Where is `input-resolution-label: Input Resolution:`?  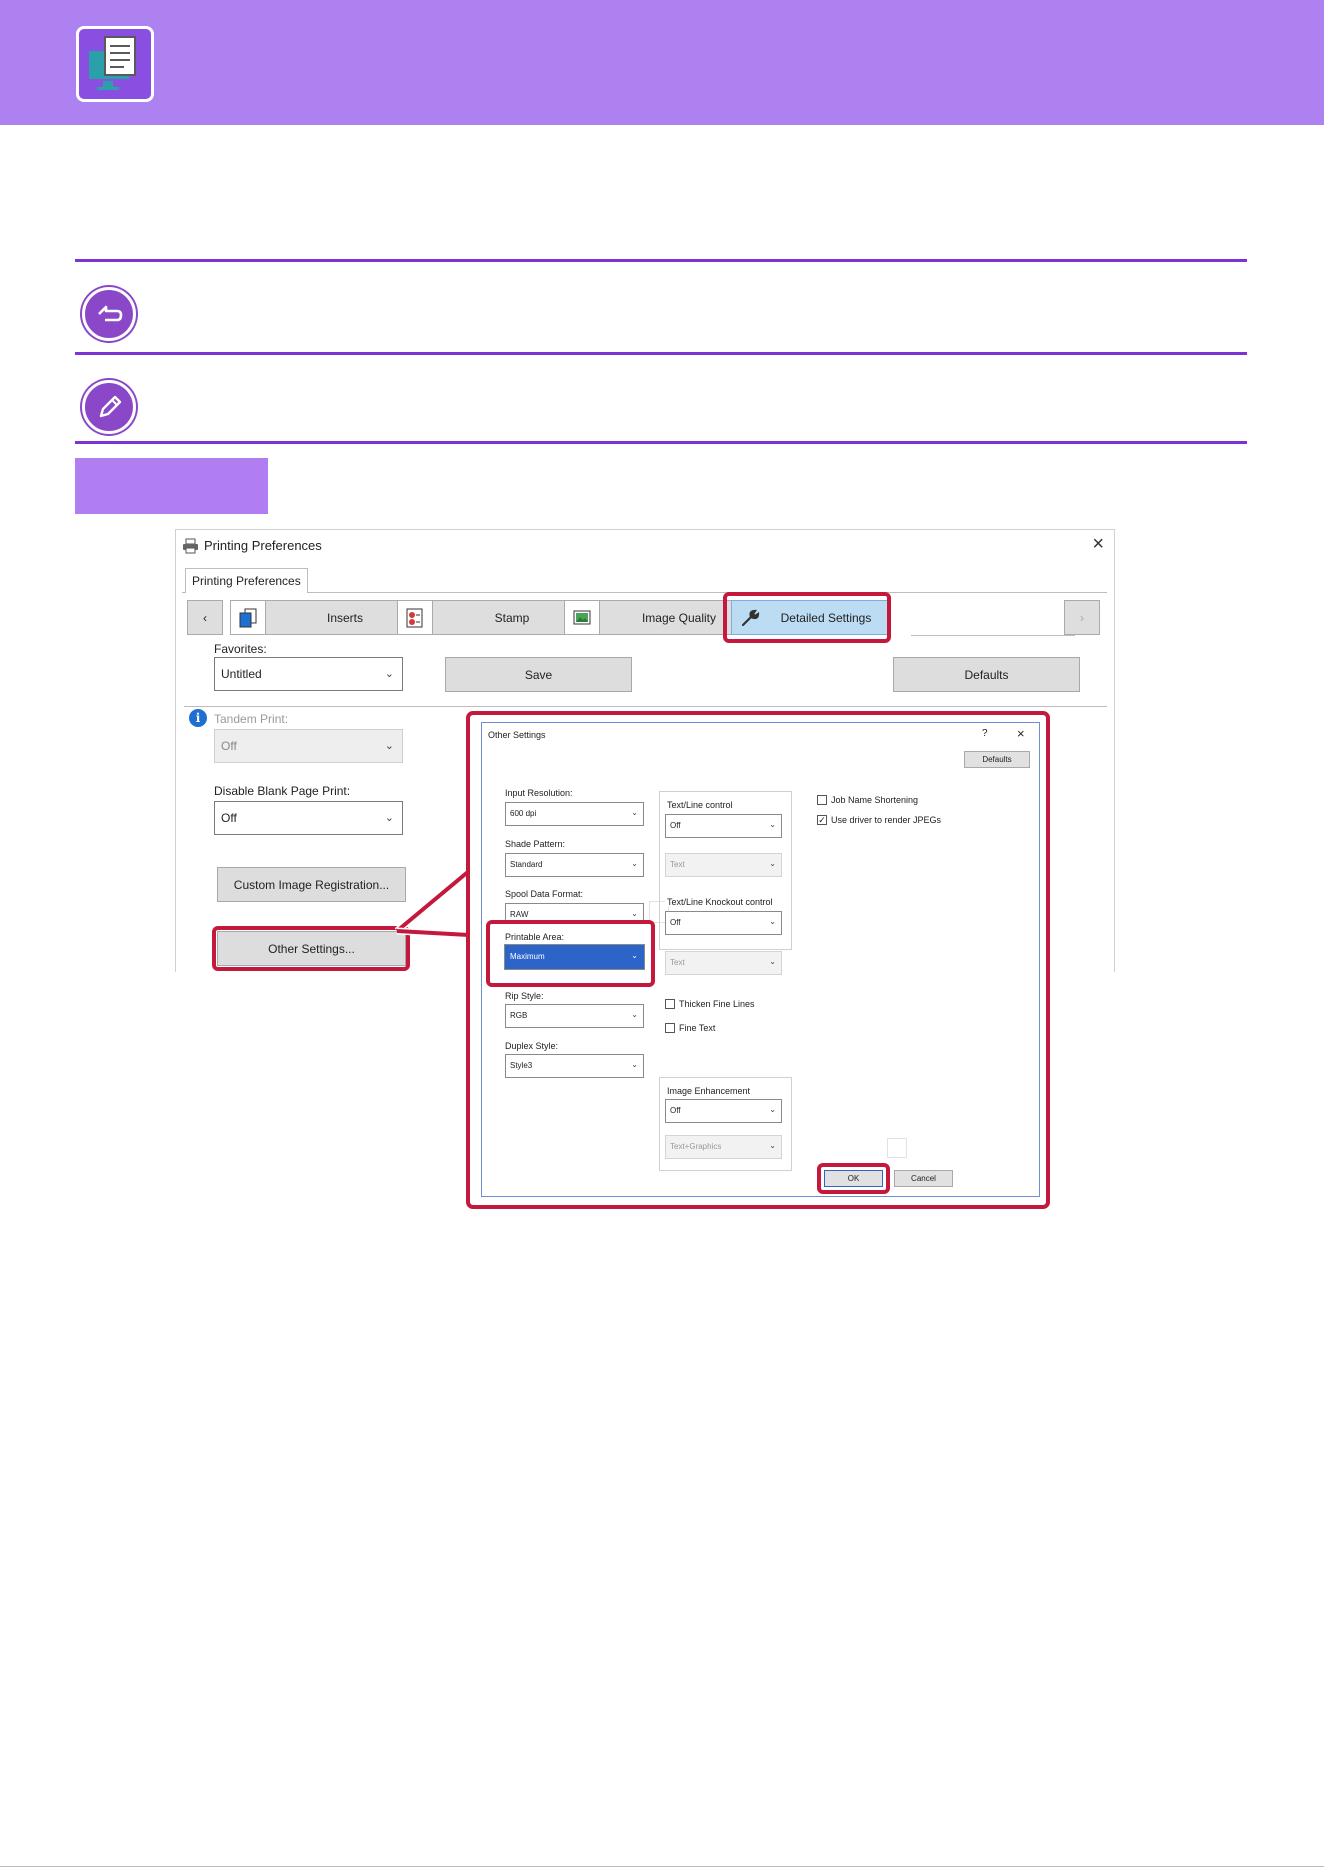 input-resolution-label: Input Resolution: is located at coordinates (539, 793).